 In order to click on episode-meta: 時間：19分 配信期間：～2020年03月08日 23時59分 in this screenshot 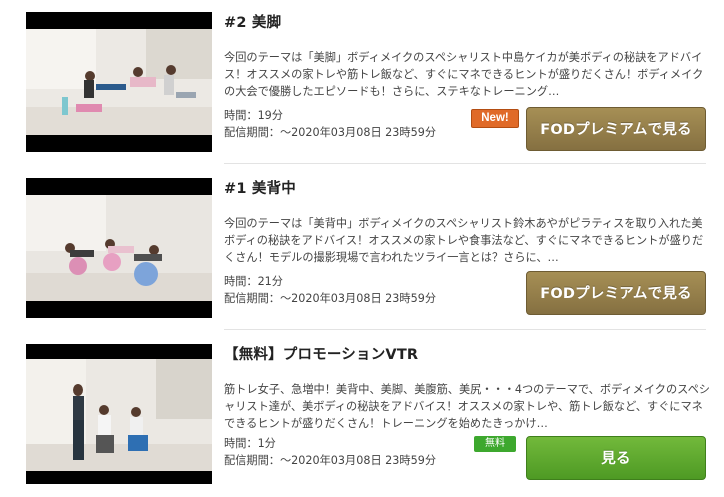, I will do `click(330, 124)`.